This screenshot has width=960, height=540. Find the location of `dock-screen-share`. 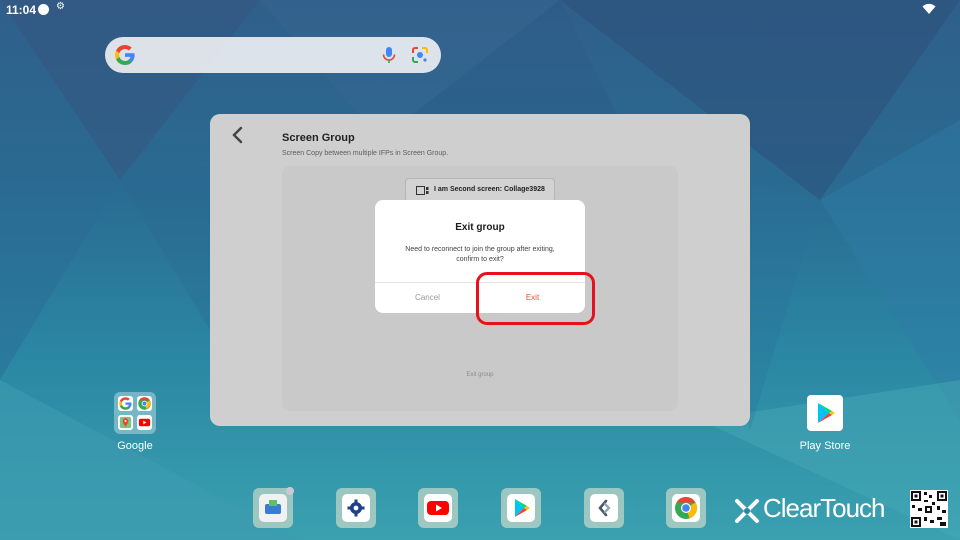

dock-screen-share is located at coordinates (604, 508).